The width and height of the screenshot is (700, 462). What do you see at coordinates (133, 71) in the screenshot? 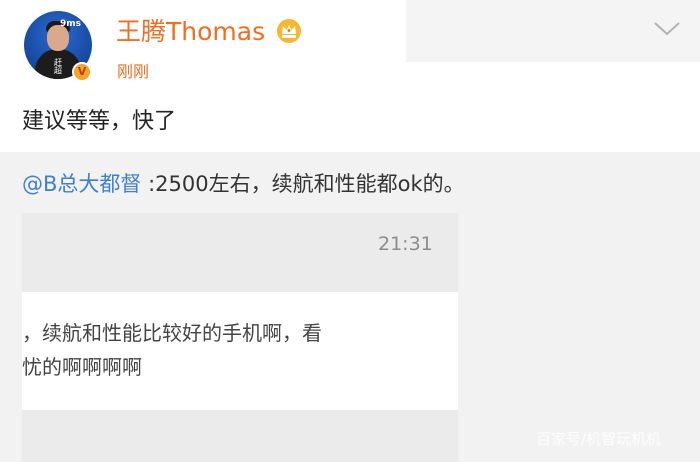
I see `post-timestamp: 刚刚` at bounding box center [133, 71].